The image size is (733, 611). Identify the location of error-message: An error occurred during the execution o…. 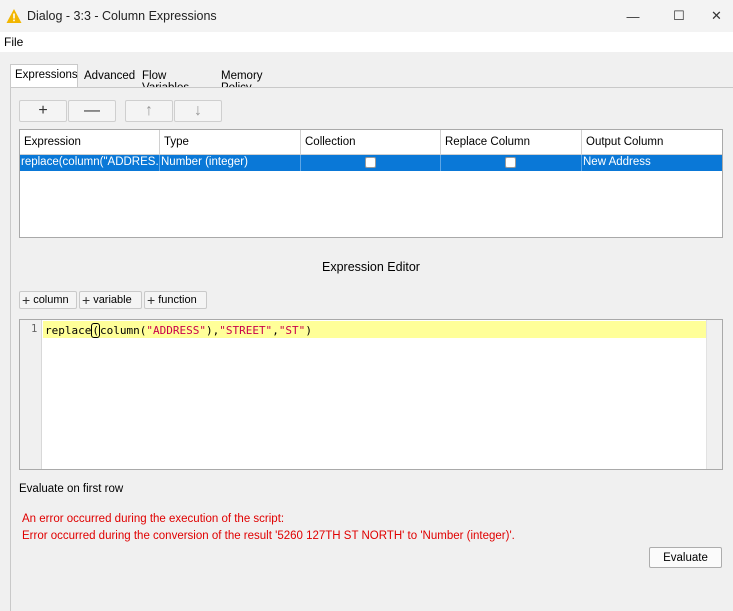
(153, 519).